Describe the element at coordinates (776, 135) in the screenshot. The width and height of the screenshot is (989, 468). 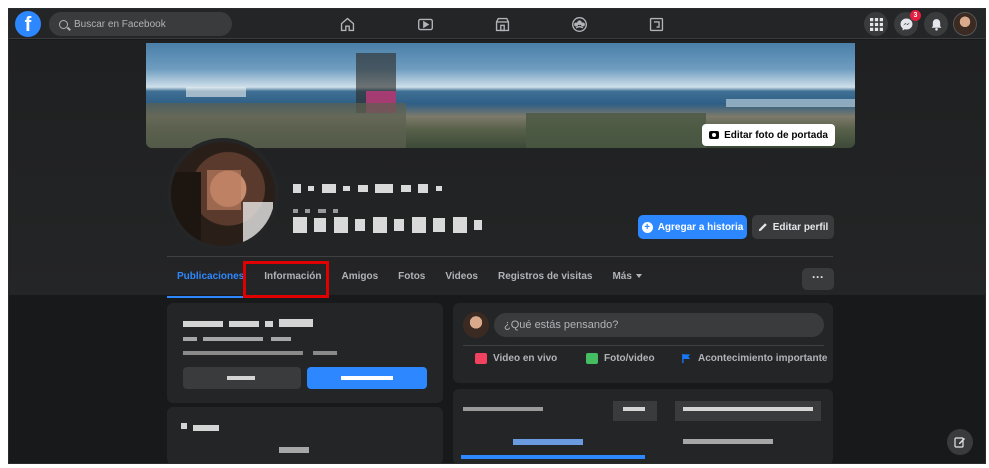
I see `edit-cover-label: Editar foto de portada` at that location.